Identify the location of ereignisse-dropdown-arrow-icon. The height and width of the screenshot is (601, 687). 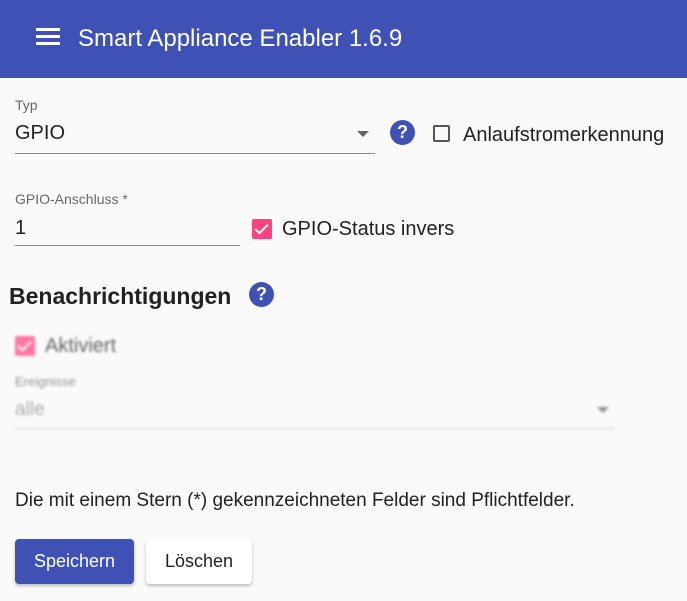
(603, 410).